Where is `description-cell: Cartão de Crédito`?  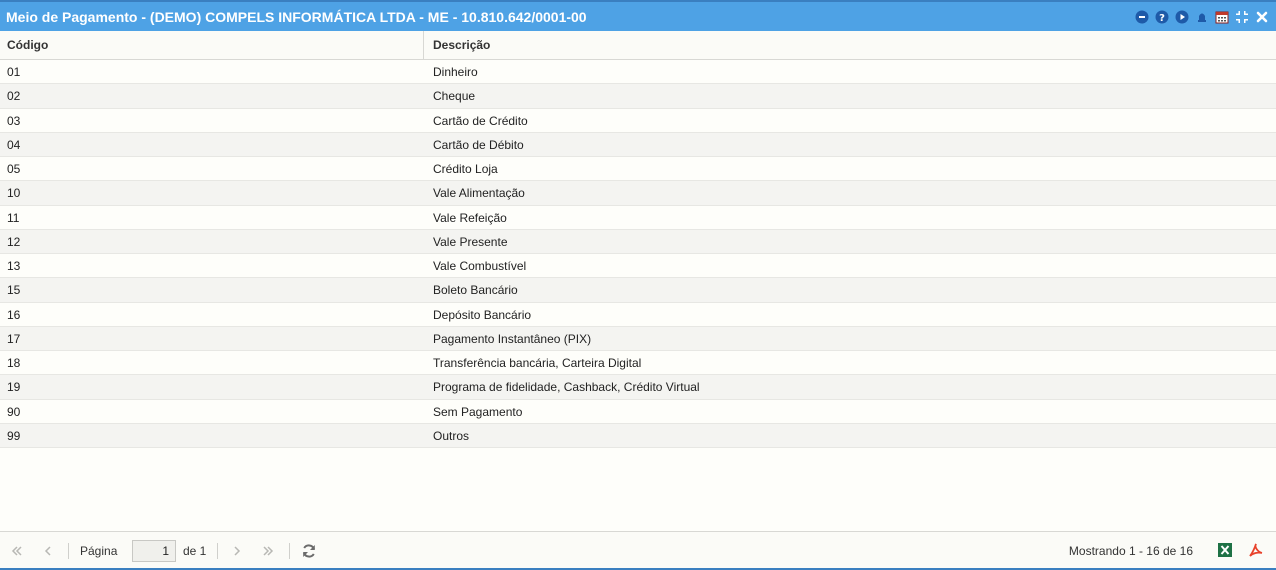 description-cell: Cartão de Crédito is located at coordinates (480, 120).